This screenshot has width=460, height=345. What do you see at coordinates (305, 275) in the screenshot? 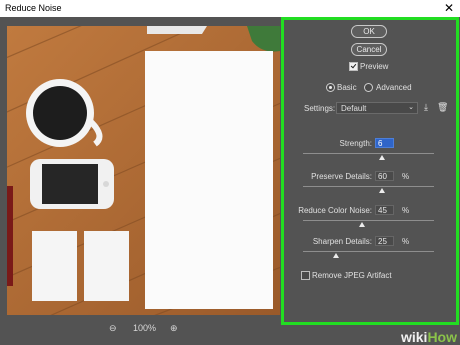
I see `remove-jpeg-checkbox` at bounding box center [305, 275].